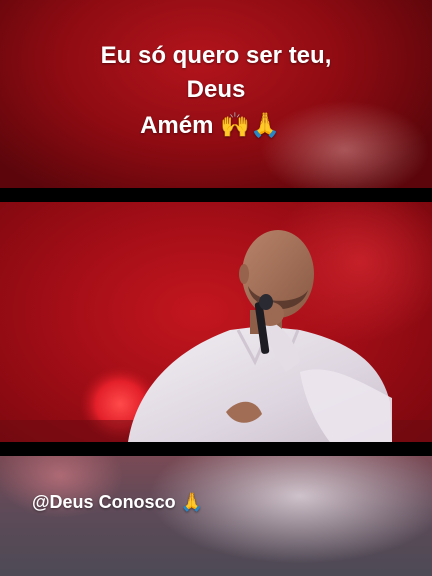  What do you see at coordinates (216, 89) in the screenshot?
I see `caption-line-2: Deus` at bounding box center [216, 89].